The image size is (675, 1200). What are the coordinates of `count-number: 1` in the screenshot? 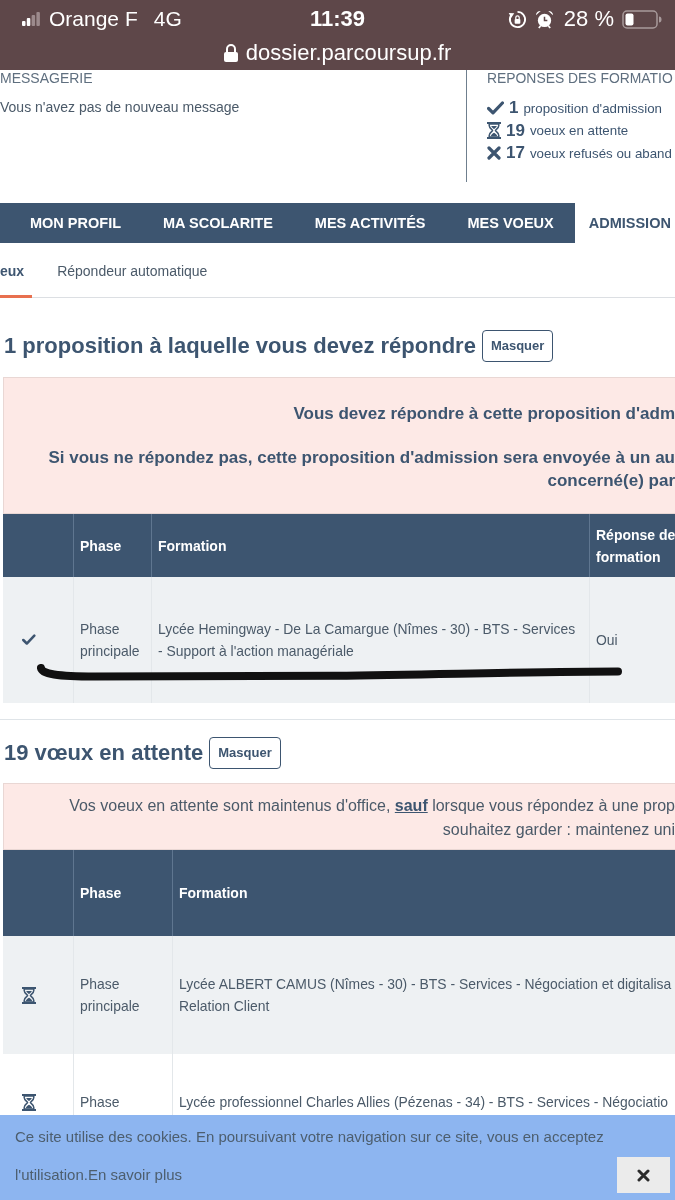 It's located at (514, 108).